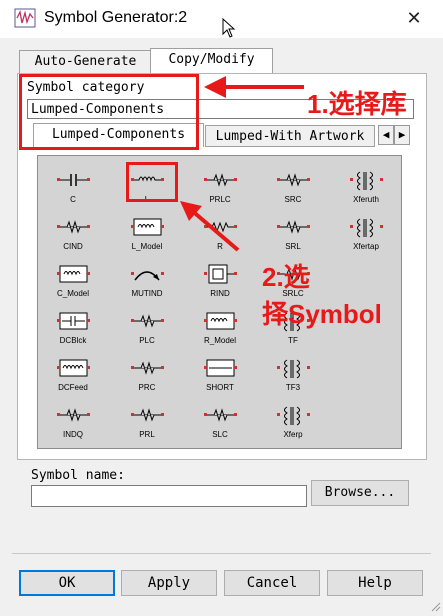 This screenshot has width=443, height=616. Describe the element at coordinates (73, 434) in the screenshot. I see `symbol-label: INDQ` at that location.